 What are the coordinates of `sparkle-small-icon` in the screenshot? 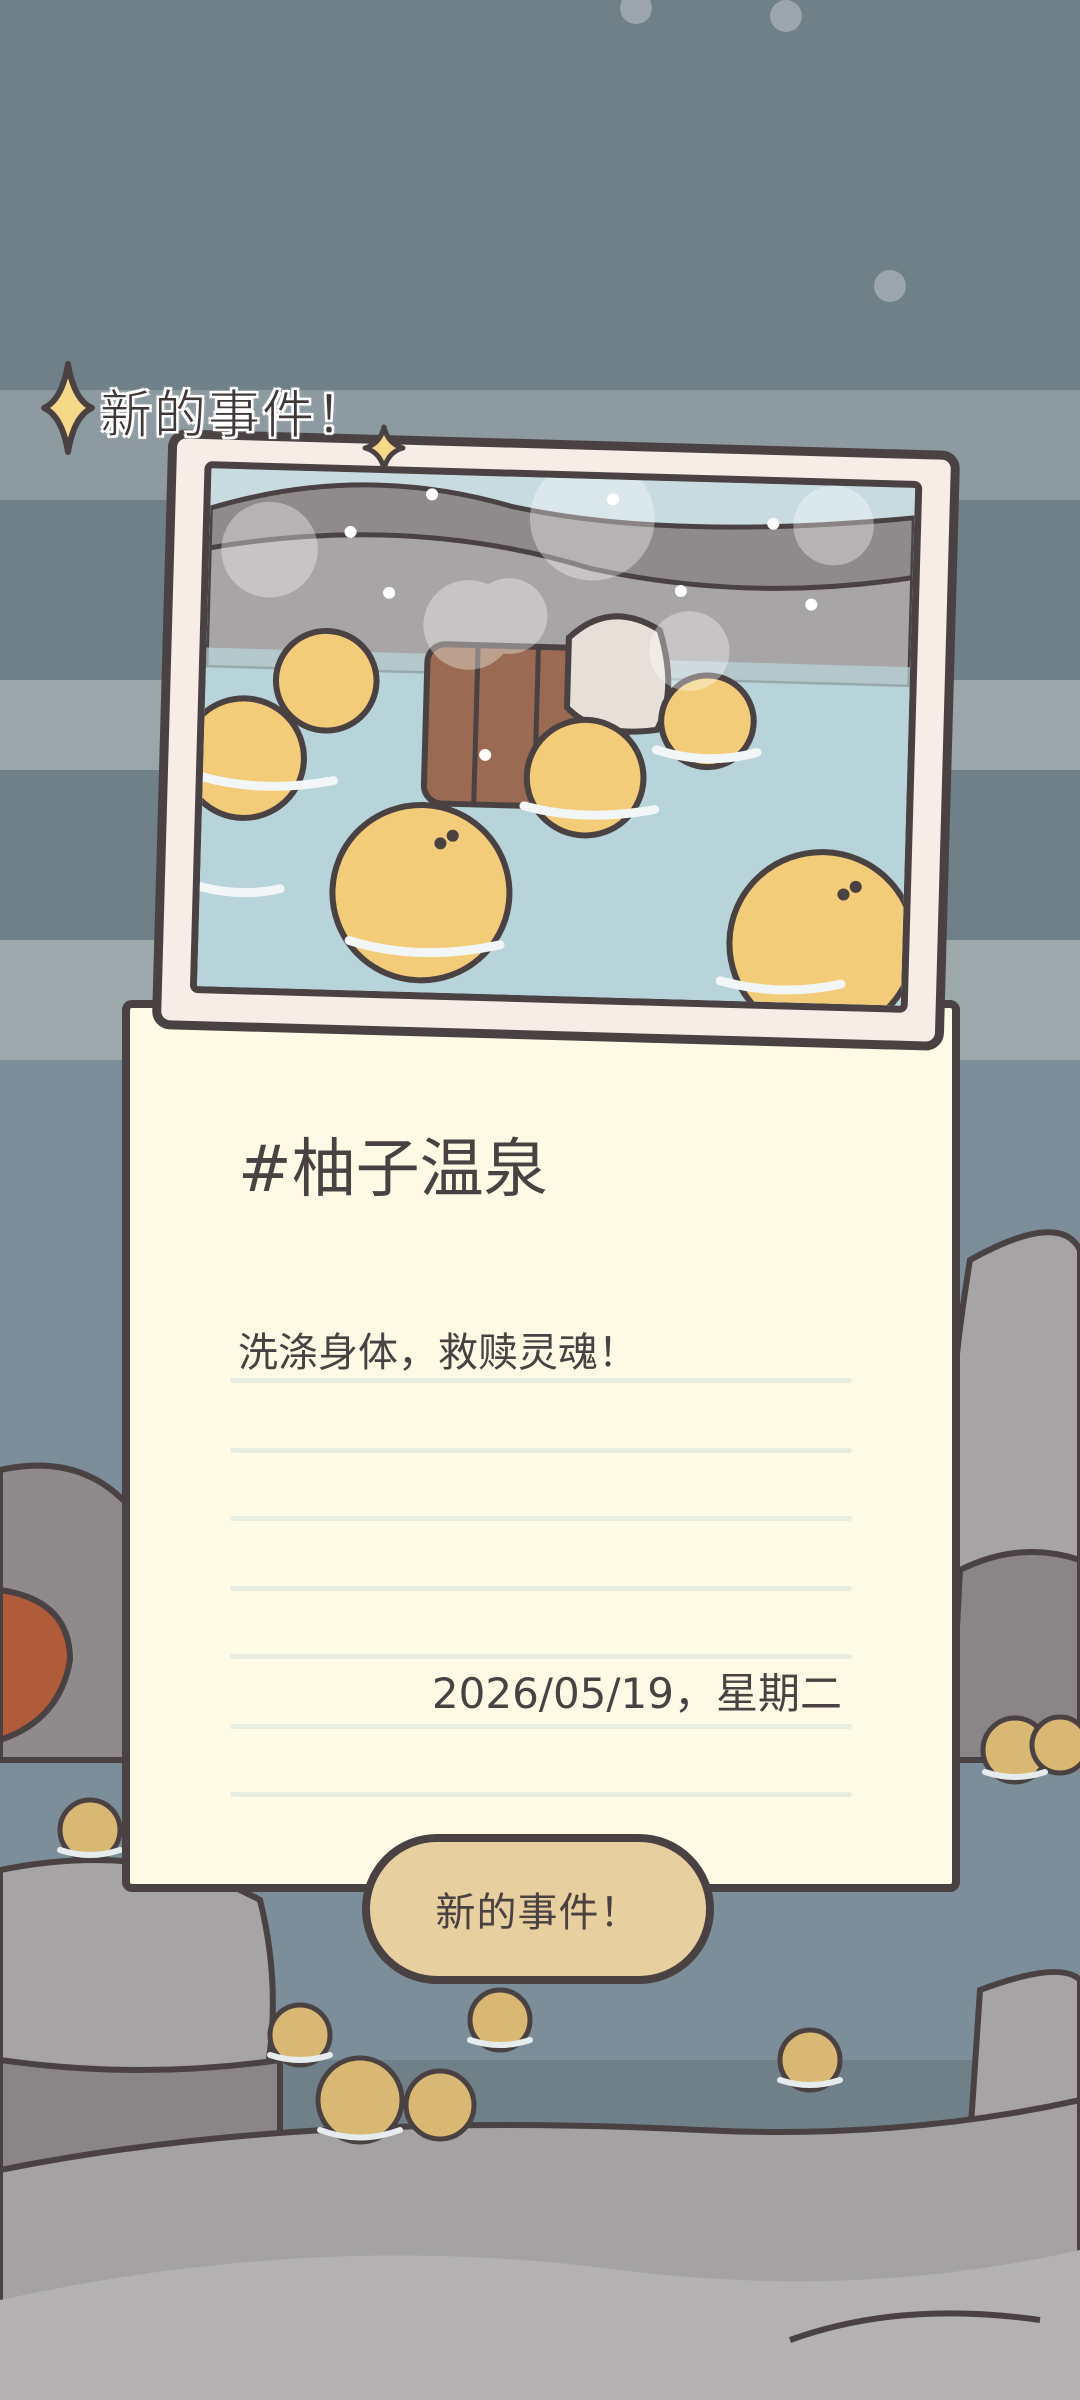 It's located at (384, 450).